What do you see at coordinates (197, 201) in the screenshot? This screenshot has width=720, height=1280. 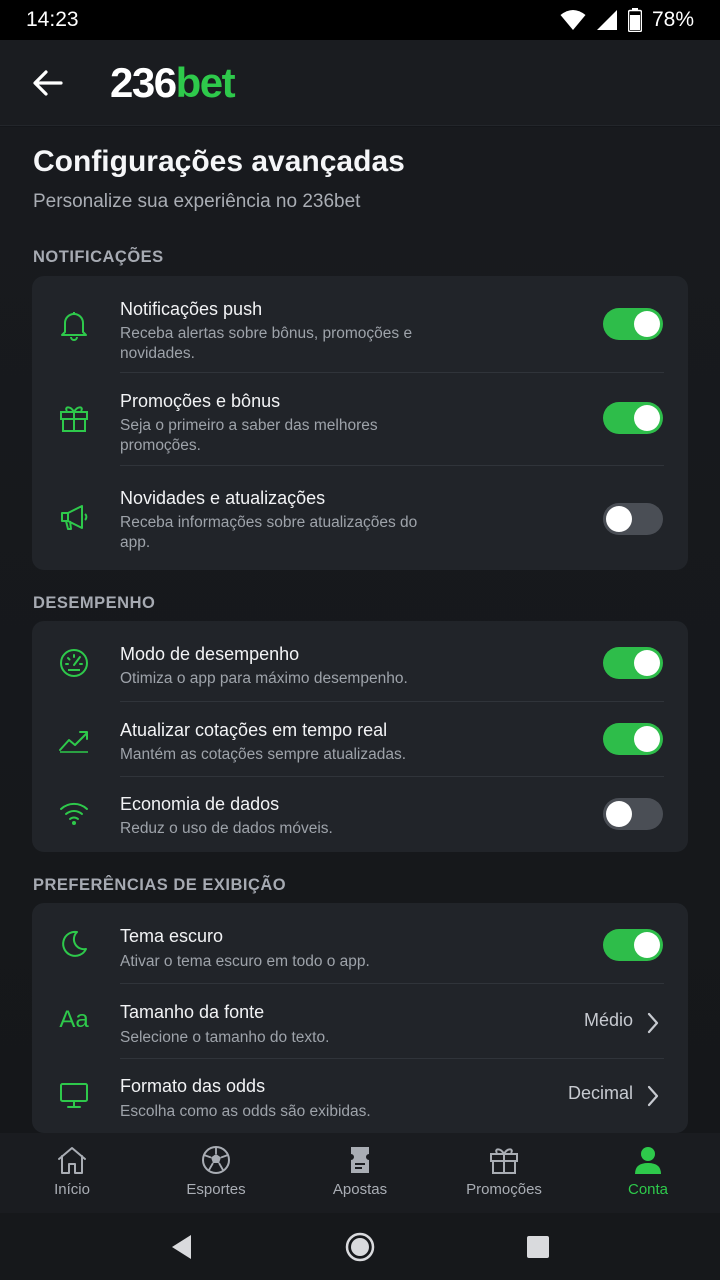 I see `page-subtitle: Personalize sua experiência no 236bet` at bounding box center [197, 201].